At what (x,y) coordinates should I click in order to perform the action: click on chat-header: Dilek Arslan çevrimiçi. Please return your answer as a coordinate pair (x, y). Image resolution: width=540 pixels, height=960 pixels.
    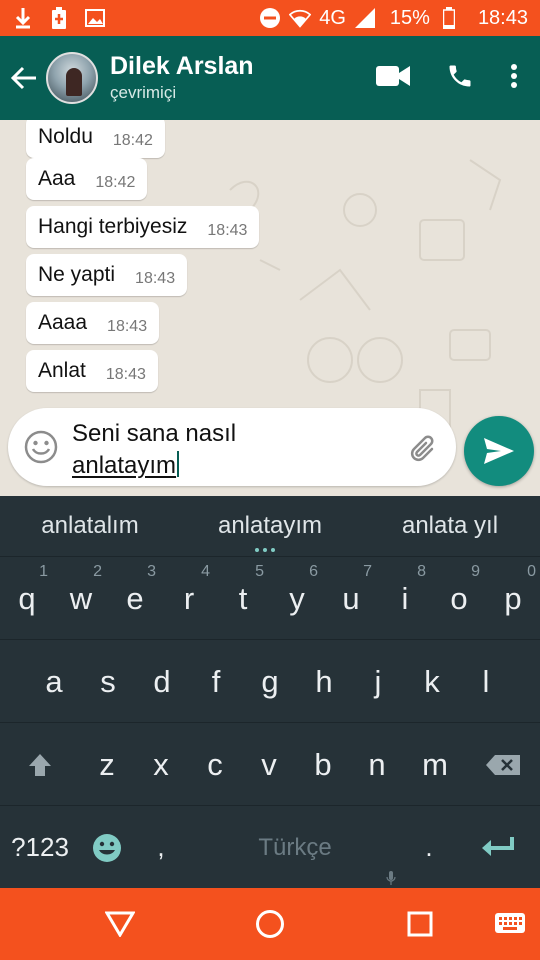
    Looking at the image, I should click on (270, 78).